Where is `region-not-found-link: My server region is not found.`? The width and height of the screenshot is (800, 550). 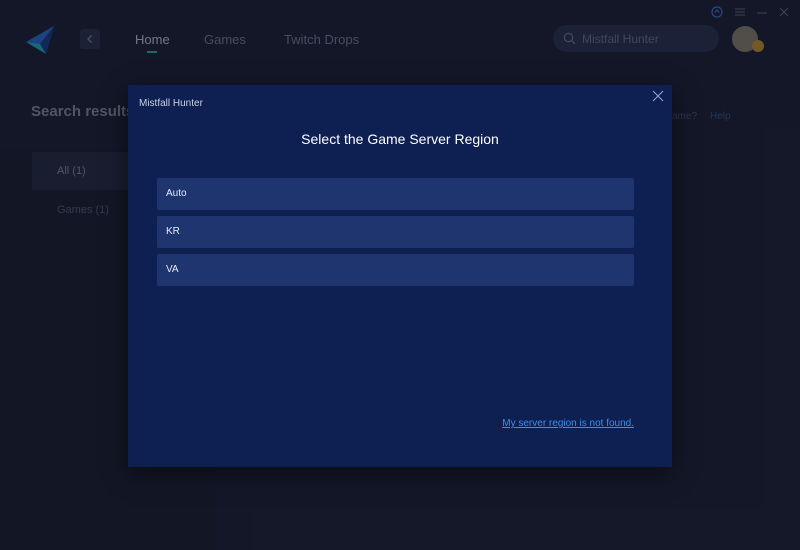 region-not-found-link: My server region is not found. is located at coordinates (568, 423).